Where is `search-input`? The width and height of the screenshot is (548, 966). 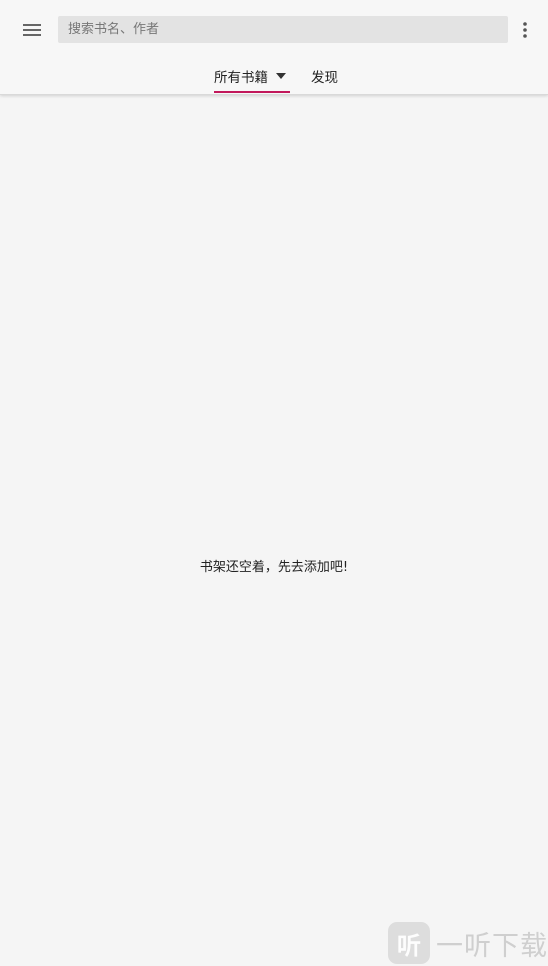
search-input is located at coordinates (283, 29).